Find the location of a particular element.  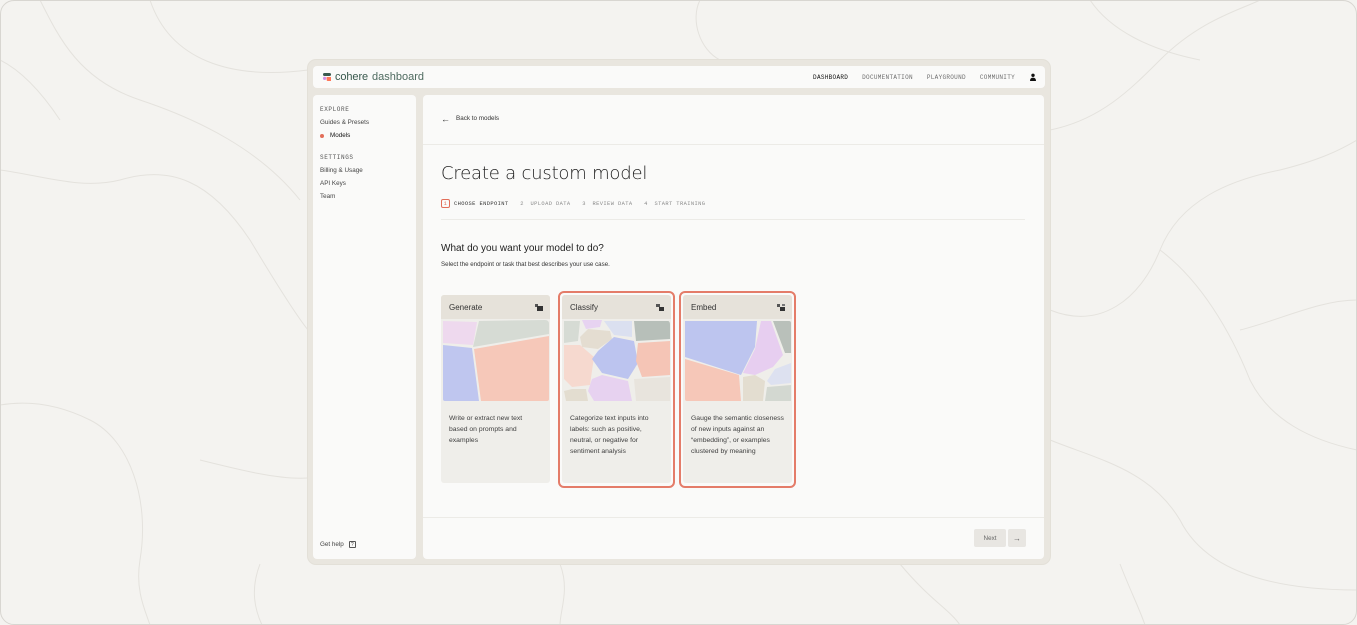

next-button: Next is located at coordinates (990, 538).